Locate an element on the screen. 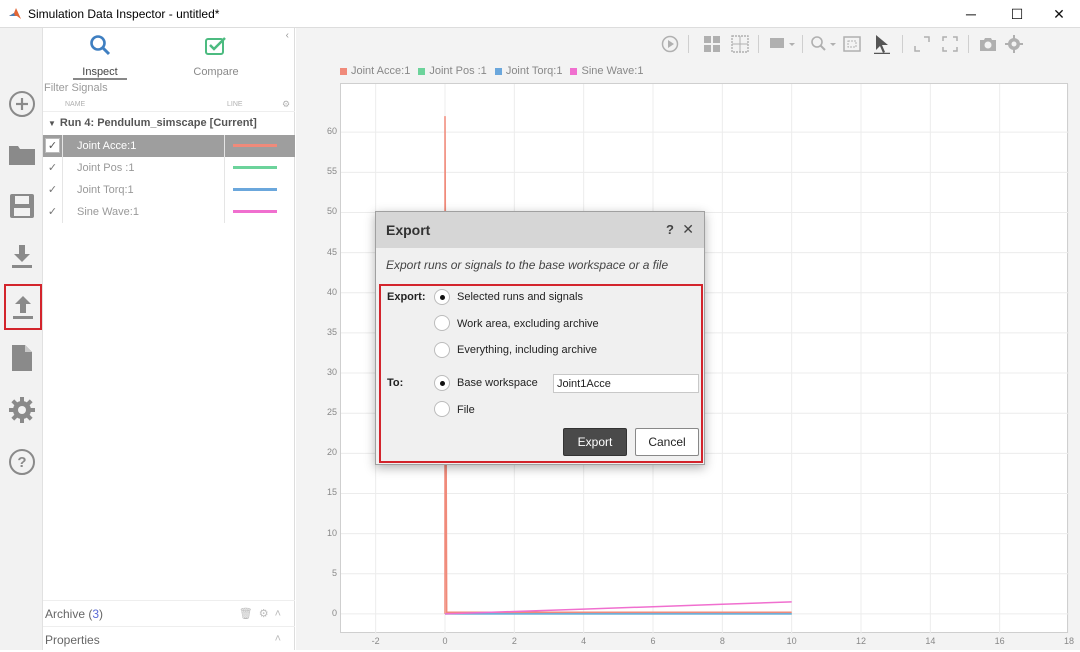 This screenshot has width=1080, height=652. help-button: ? is located at coordinates (22, 462).